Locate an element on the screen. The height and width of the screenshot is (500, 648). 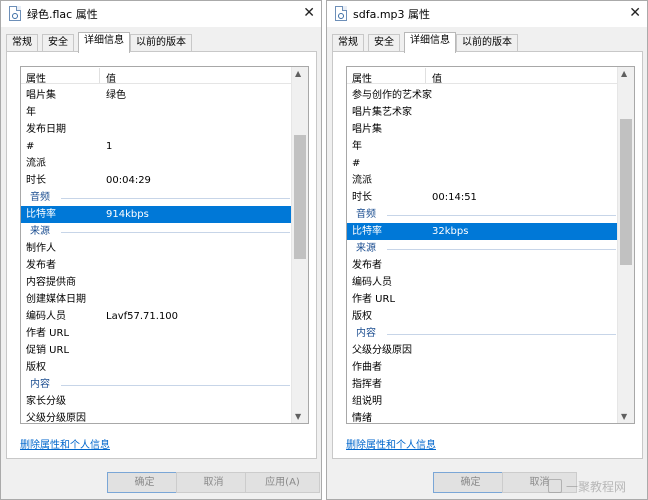
property-row: 时长 00:14:51 is located at coordinates (482, 197).